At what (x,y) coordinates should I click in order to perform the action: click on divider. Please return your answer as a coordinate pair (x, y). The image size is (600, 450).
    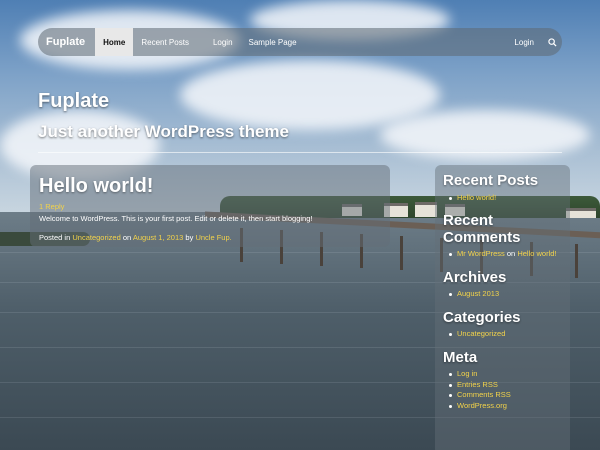
    Looking at the image, I should click on (300, 152).